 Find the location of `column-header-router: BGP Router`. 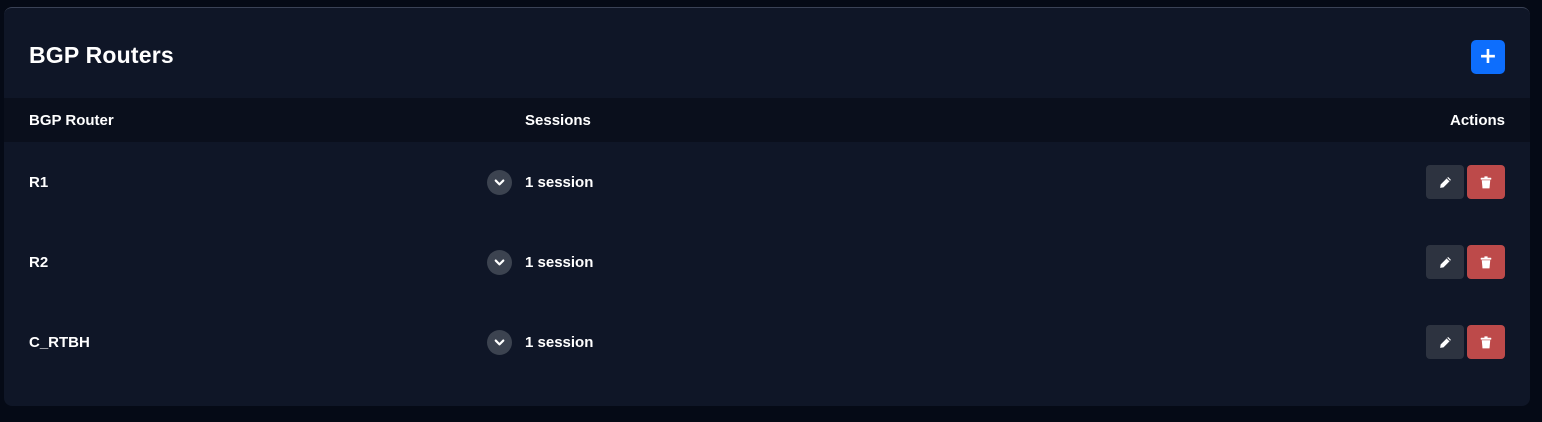

column-header-router: BGP Router is located at coordinates (71, 120).